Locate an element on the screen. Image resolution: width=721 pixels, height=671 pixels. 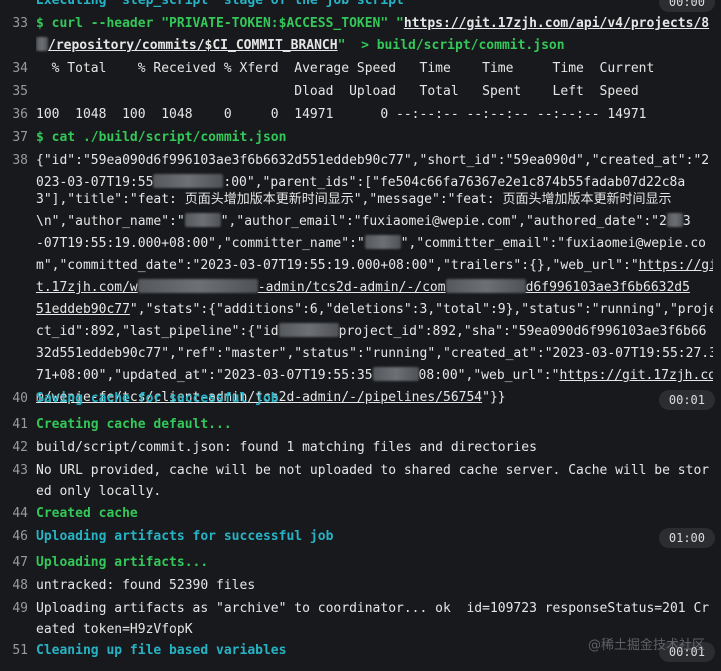
api-link: https://git.17zjh.com/api/v4/projects/8 is located at coordinates (556, 23).